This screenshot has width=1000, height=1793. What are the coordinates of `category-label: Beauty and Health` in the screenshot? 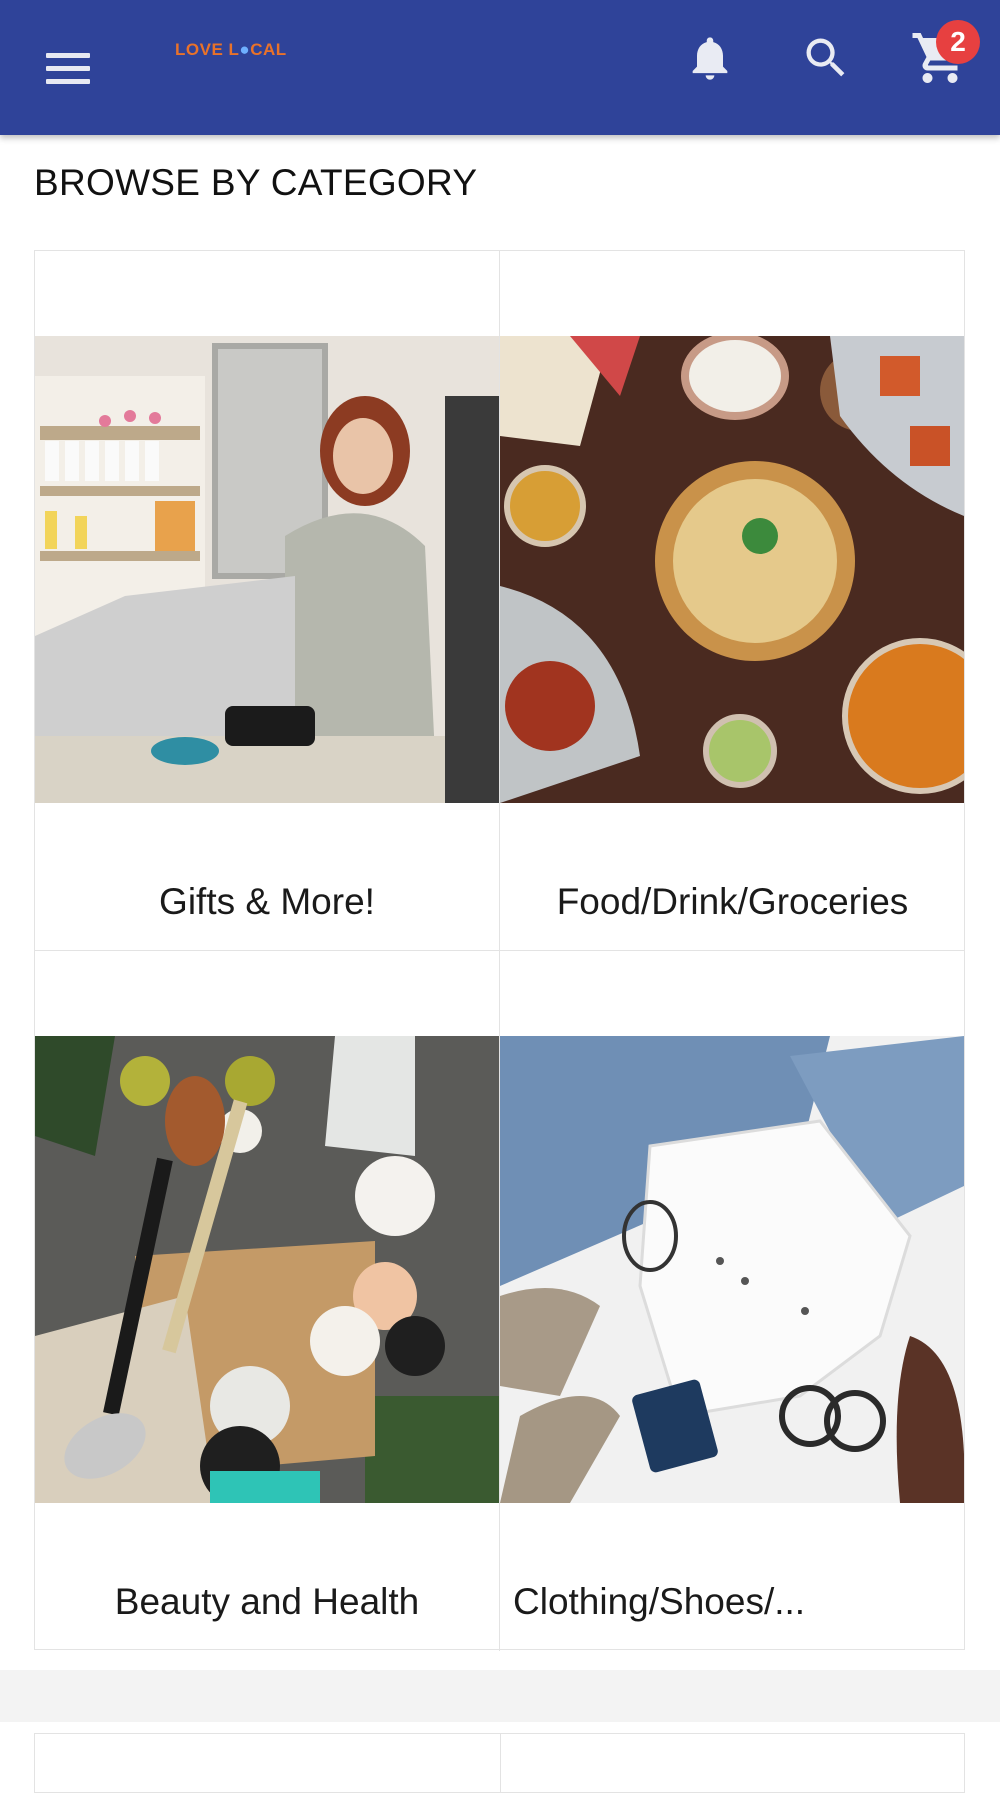 It's located at (267, 1601).